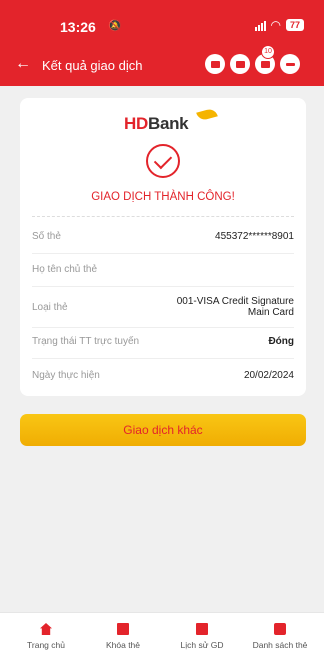  Describe the element at coordinates (78, 27) in the screenshot. I see `status-time: 13:26` at that location.